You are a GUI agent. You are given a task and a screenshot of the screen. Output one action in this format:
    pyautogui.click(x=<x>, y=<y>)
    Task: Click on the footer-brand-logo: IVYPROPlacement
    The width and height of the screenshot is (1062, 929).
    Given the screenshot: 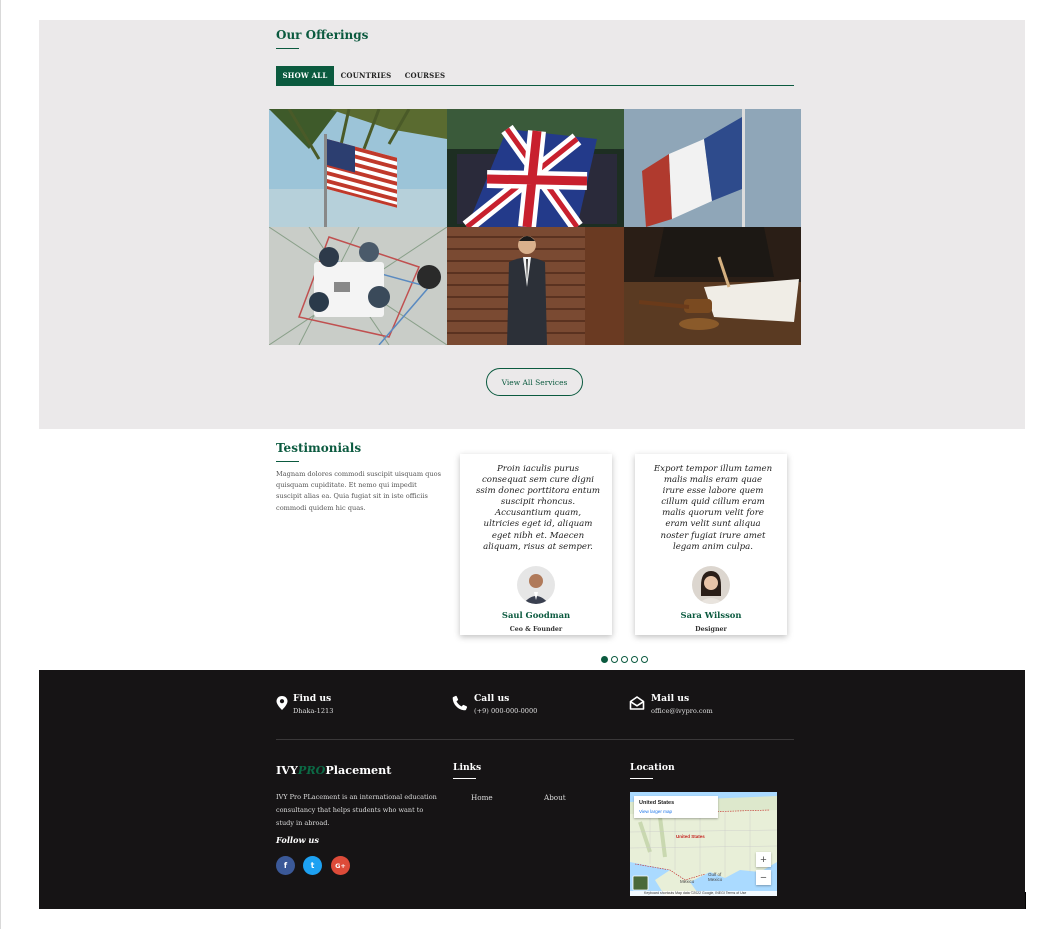 What is the action you would take?
    pyautogui.click(x=333, y=770)
    